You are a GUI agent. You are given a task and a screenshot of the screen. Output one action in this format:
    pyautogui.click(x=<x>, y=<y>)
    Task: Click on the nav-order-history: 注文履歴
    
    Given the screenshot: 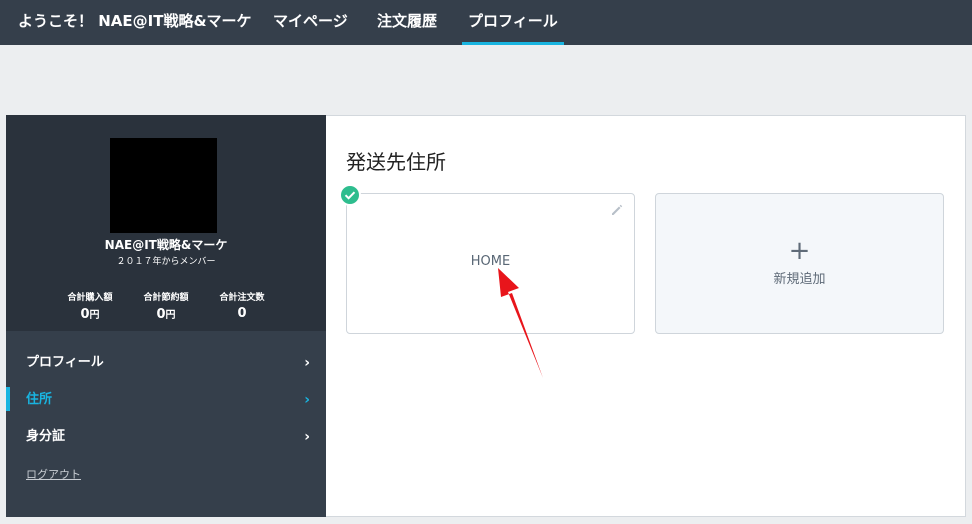 What is the action you would take?
    pyautogui.click(x=407, y=22)
    